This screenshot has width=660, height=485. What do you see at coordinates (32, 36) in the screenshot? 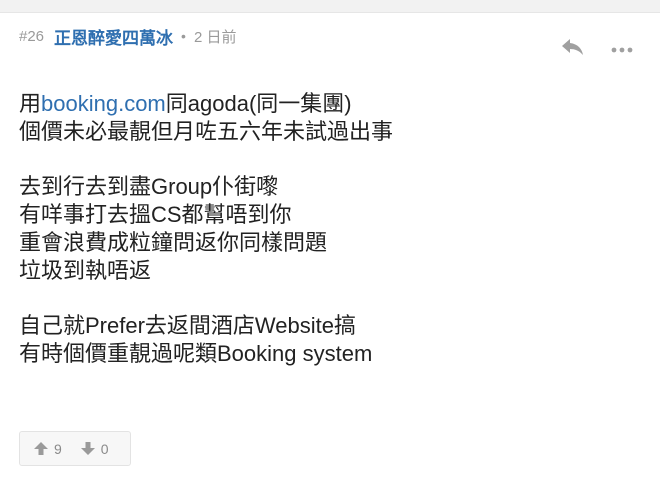
I see `post-number: #26` at bounding box center [32, 36].